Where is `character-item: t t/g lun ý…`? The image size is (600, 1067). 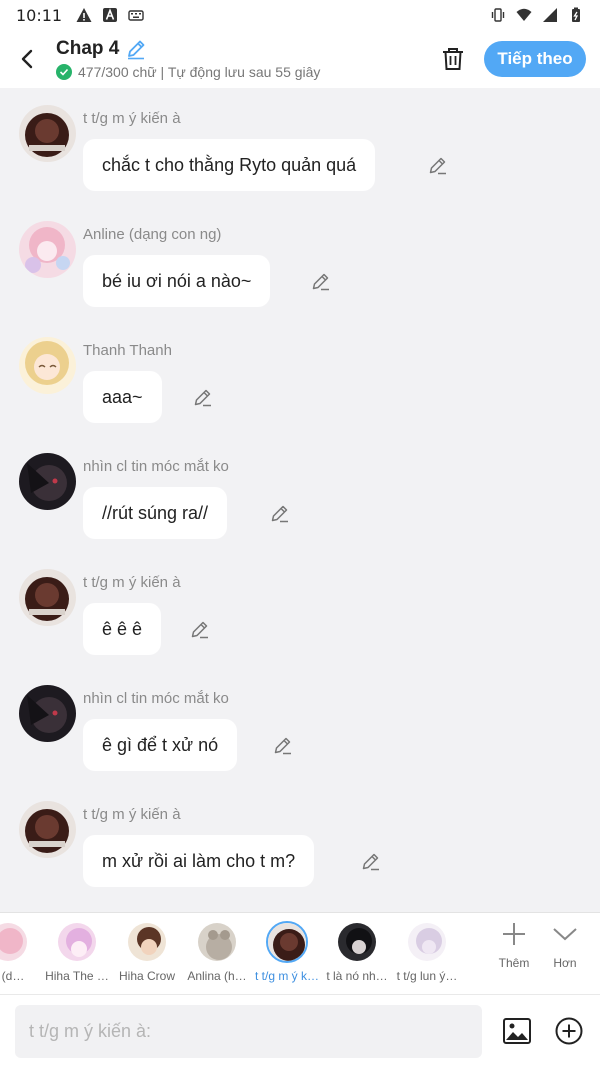 character-item: t t/g lun ý… is located at coordinates (427, 957).